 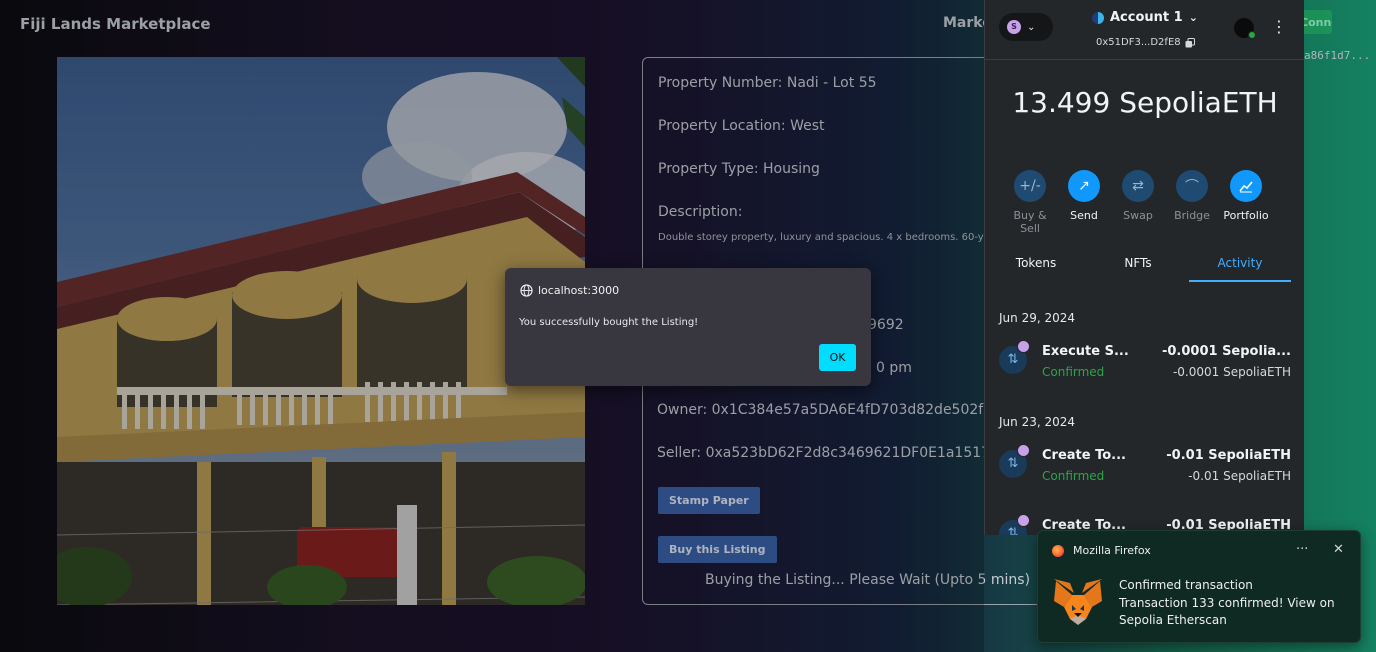 I want to click on send-label: Send, so click(x=1084, y=215).